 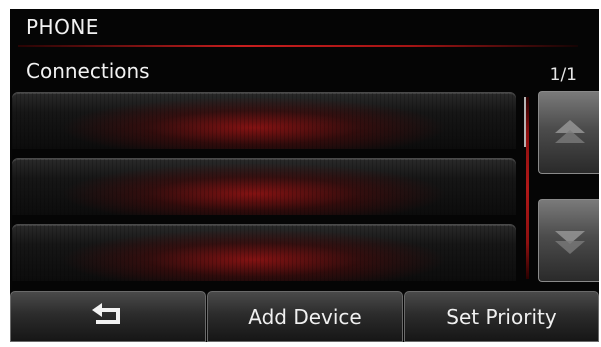 I want to click on set-priority-button: Set Priority, so click(x=501, y=316).